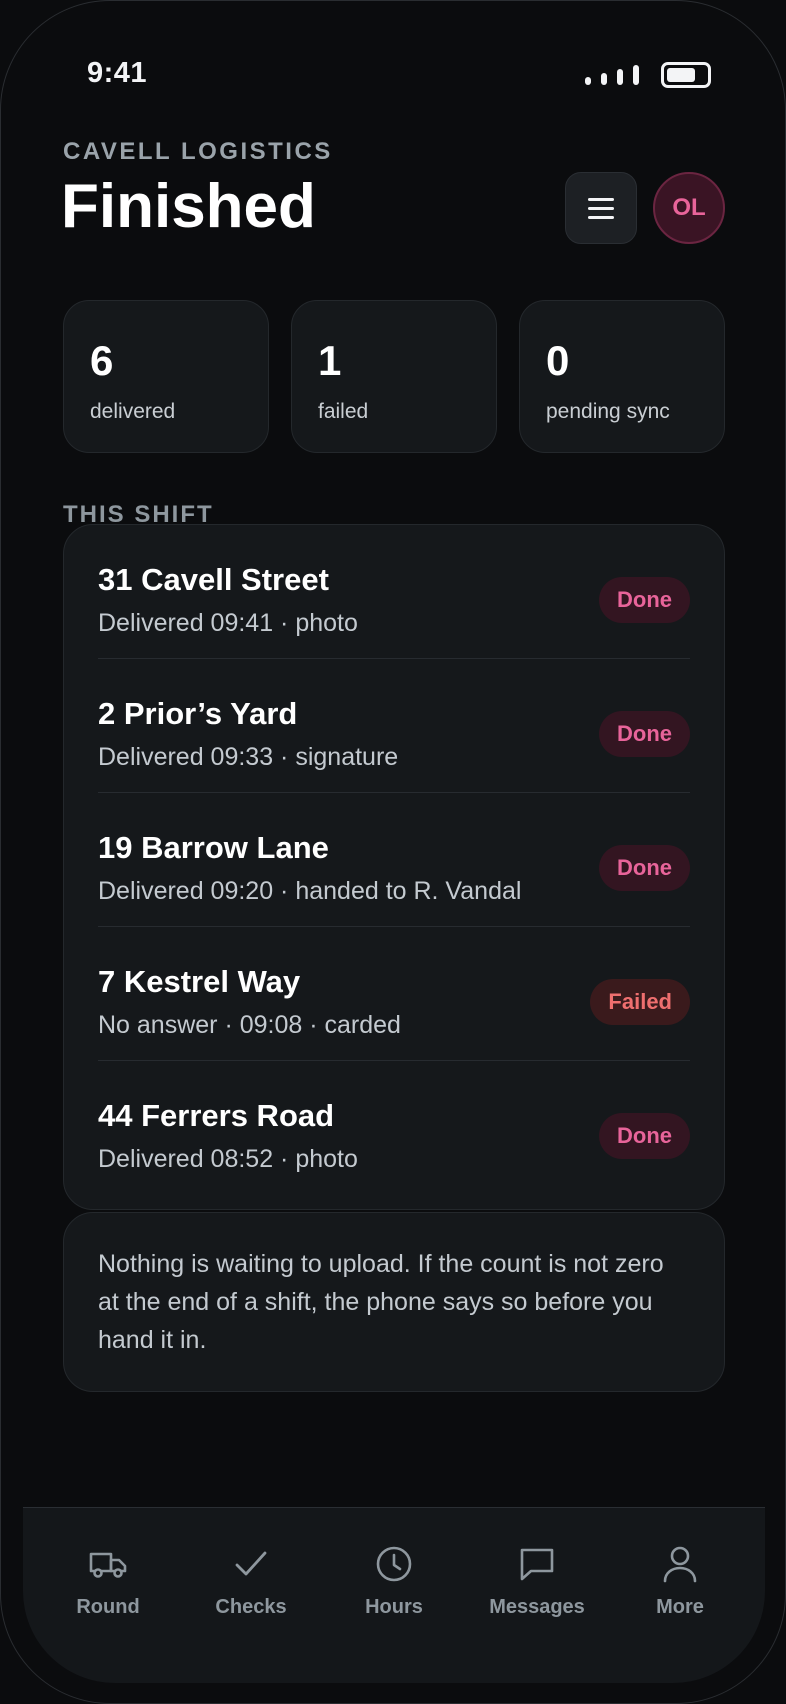  I want to click on stat-label: pending sync, so click(608, 411).